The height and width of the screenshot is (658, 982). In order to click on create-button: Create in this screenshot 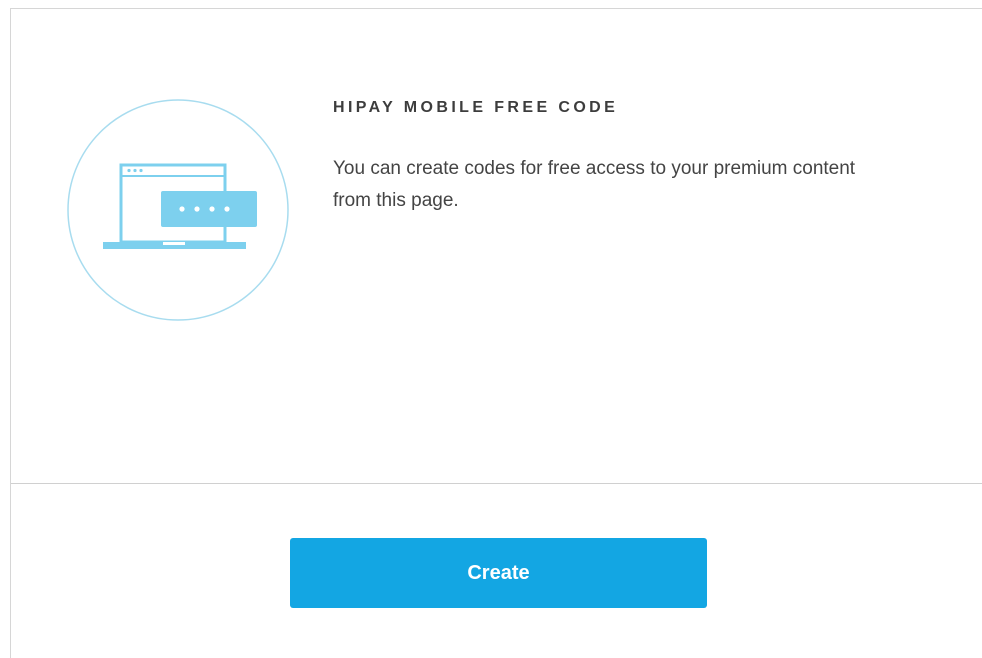, I will do `click(498, 573)`.